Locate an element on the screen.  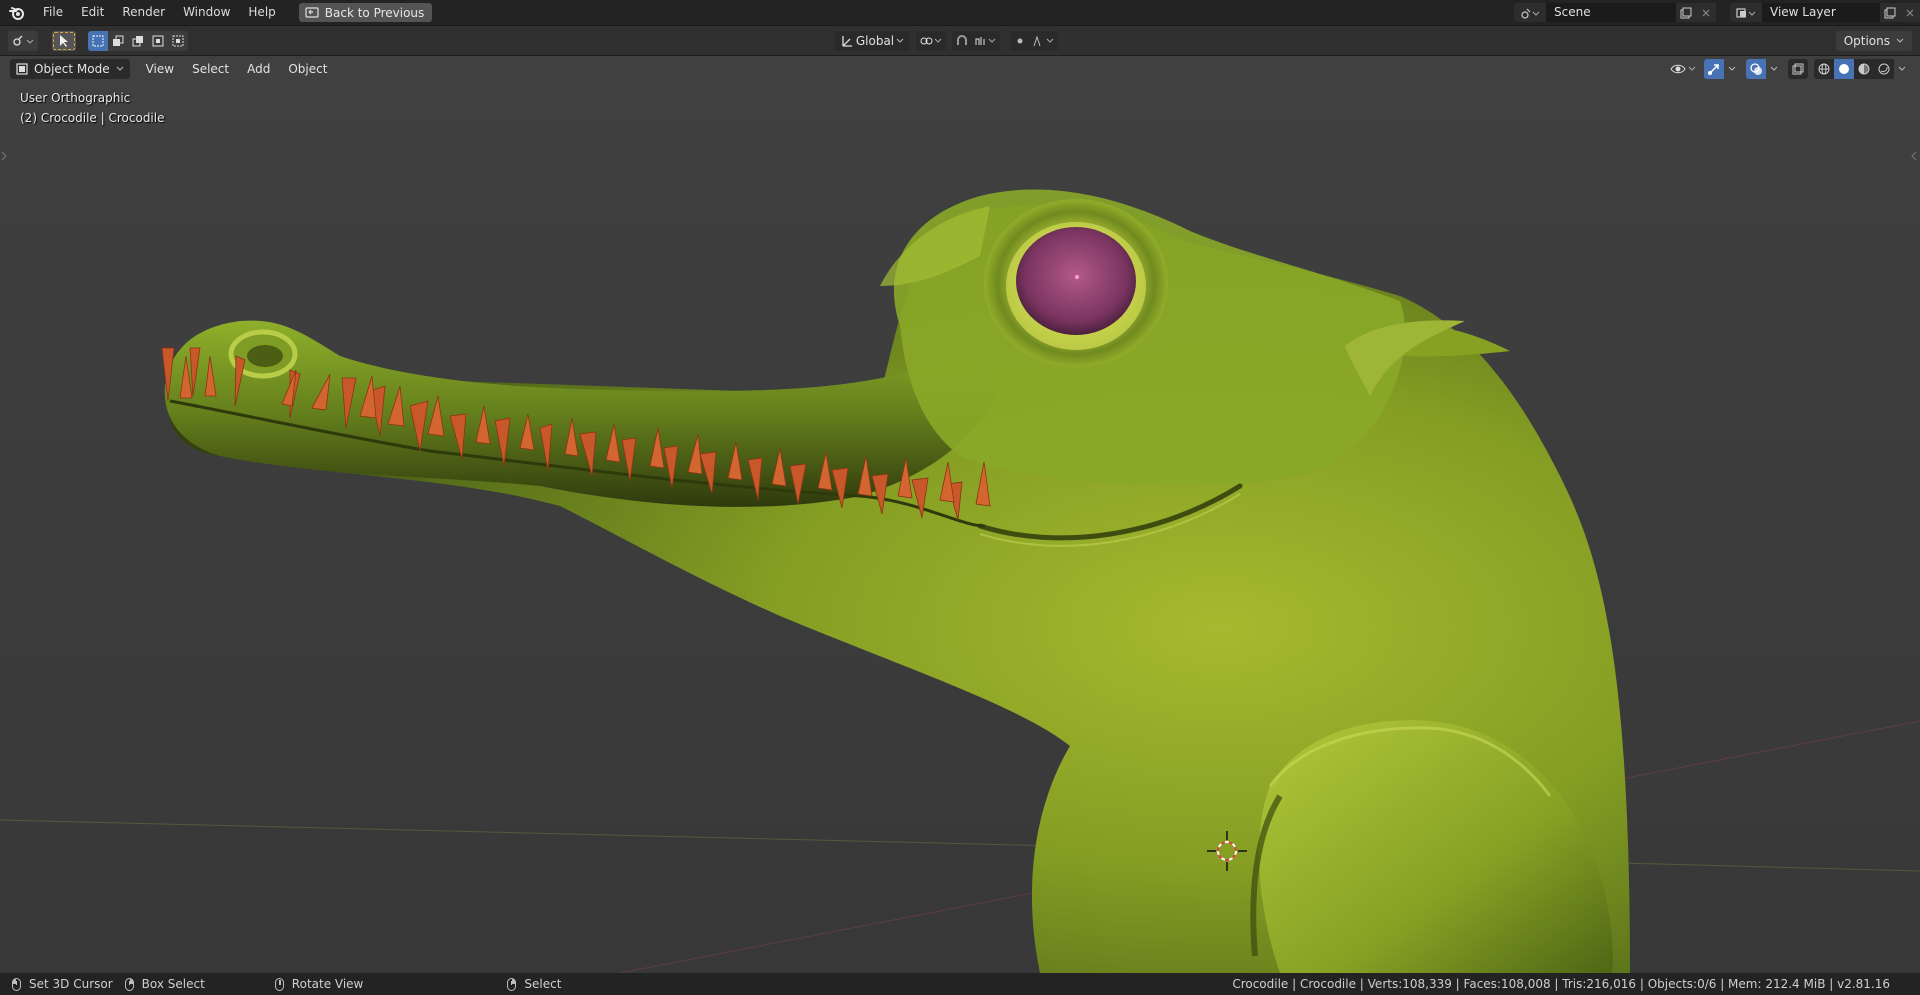
transform-controls: Global is located at coordinates (946, 41).